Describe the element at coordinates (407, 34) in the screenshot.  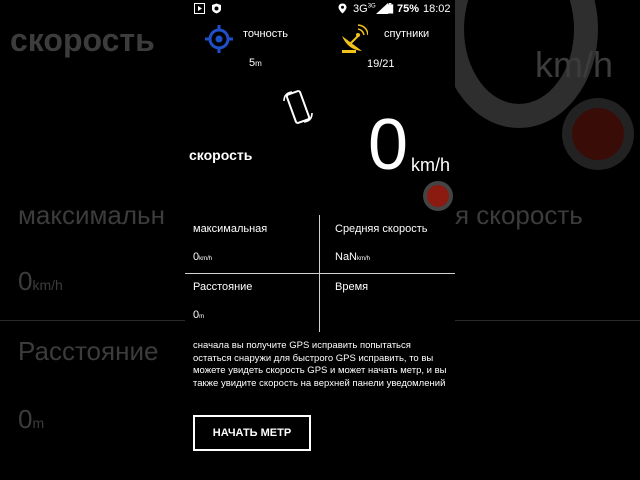
I see `satellites-label: спутники` at that location.